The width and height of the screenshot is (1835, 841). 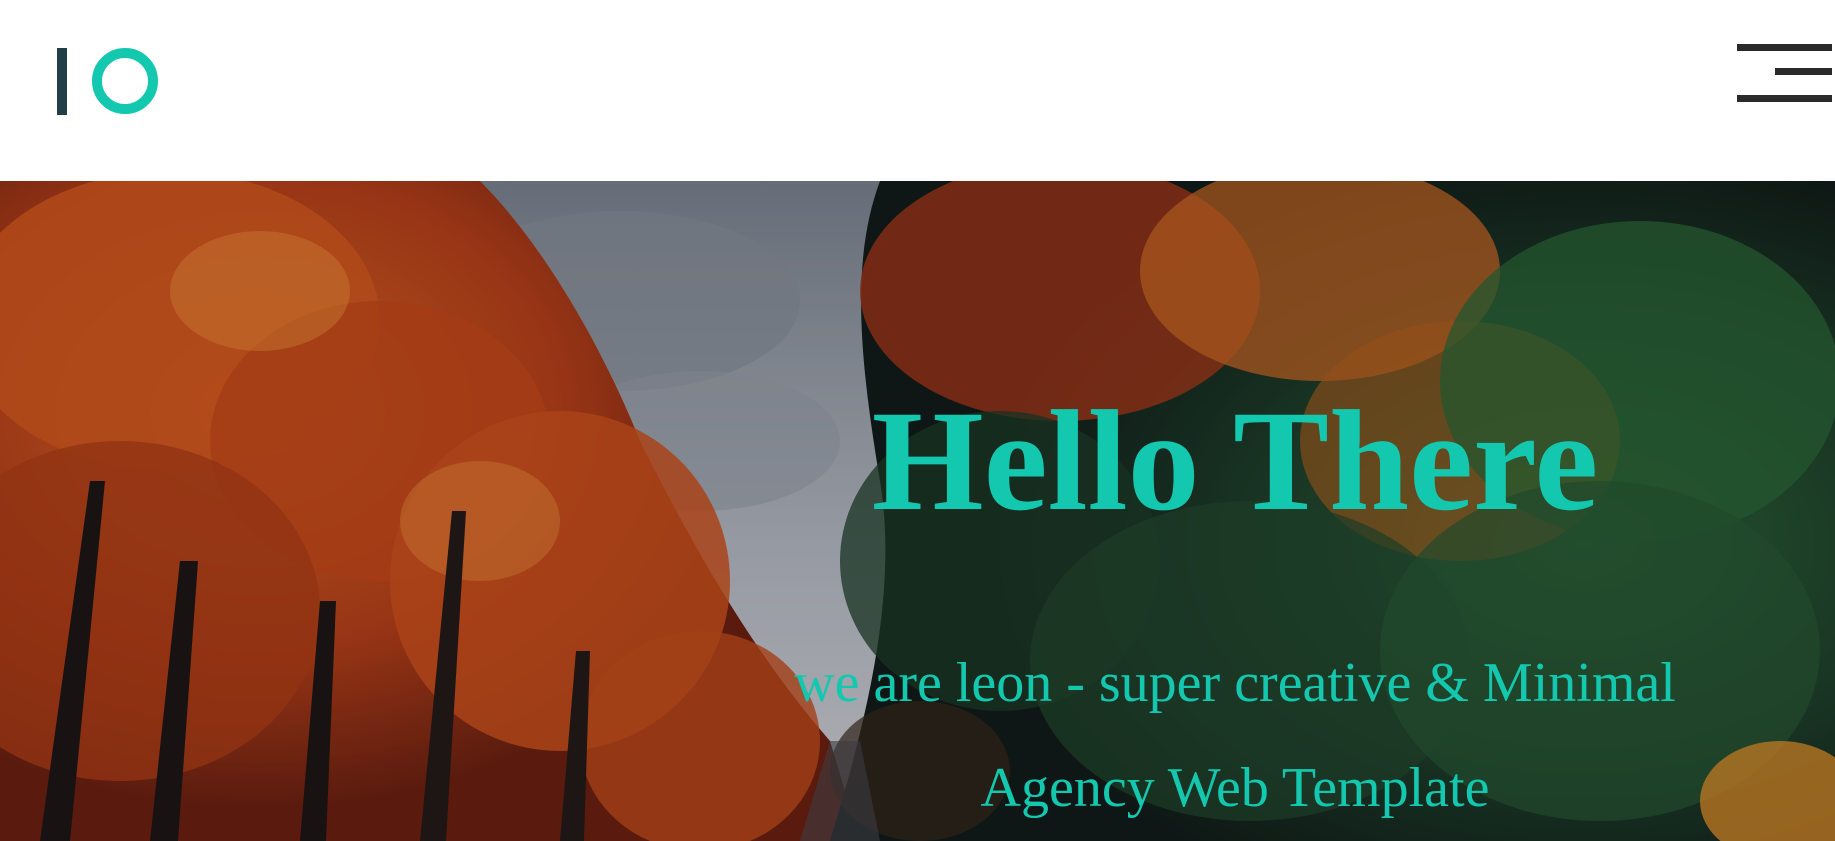 I want to click on menu-line-middle, so click(x=1803, y=71).